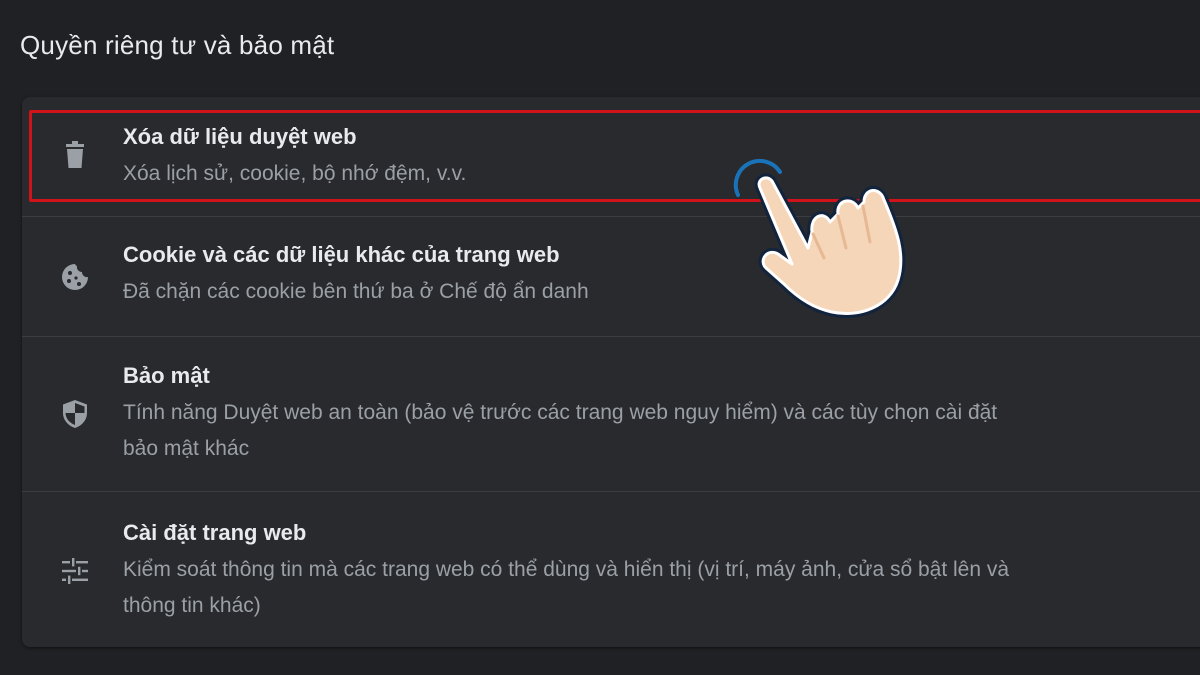 The height and width of the screenshot is (675, 1200). Describe the element at coordinates (75, 414) in the screenshot. I see `shield-icon` at that location.